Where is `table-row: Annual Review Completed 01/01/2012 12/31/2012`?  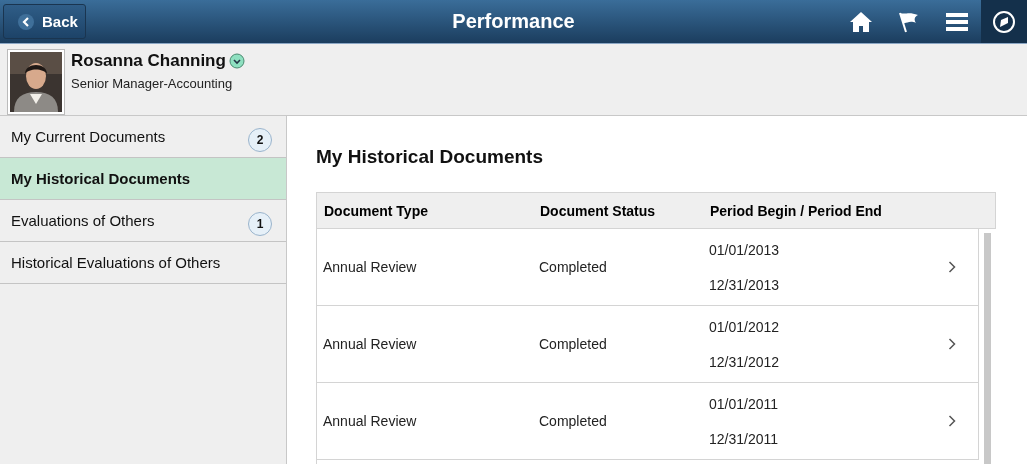
table-row: Annual Review Completed 01/01/2012 12/31/2012 is located at coordinates (648, 344).